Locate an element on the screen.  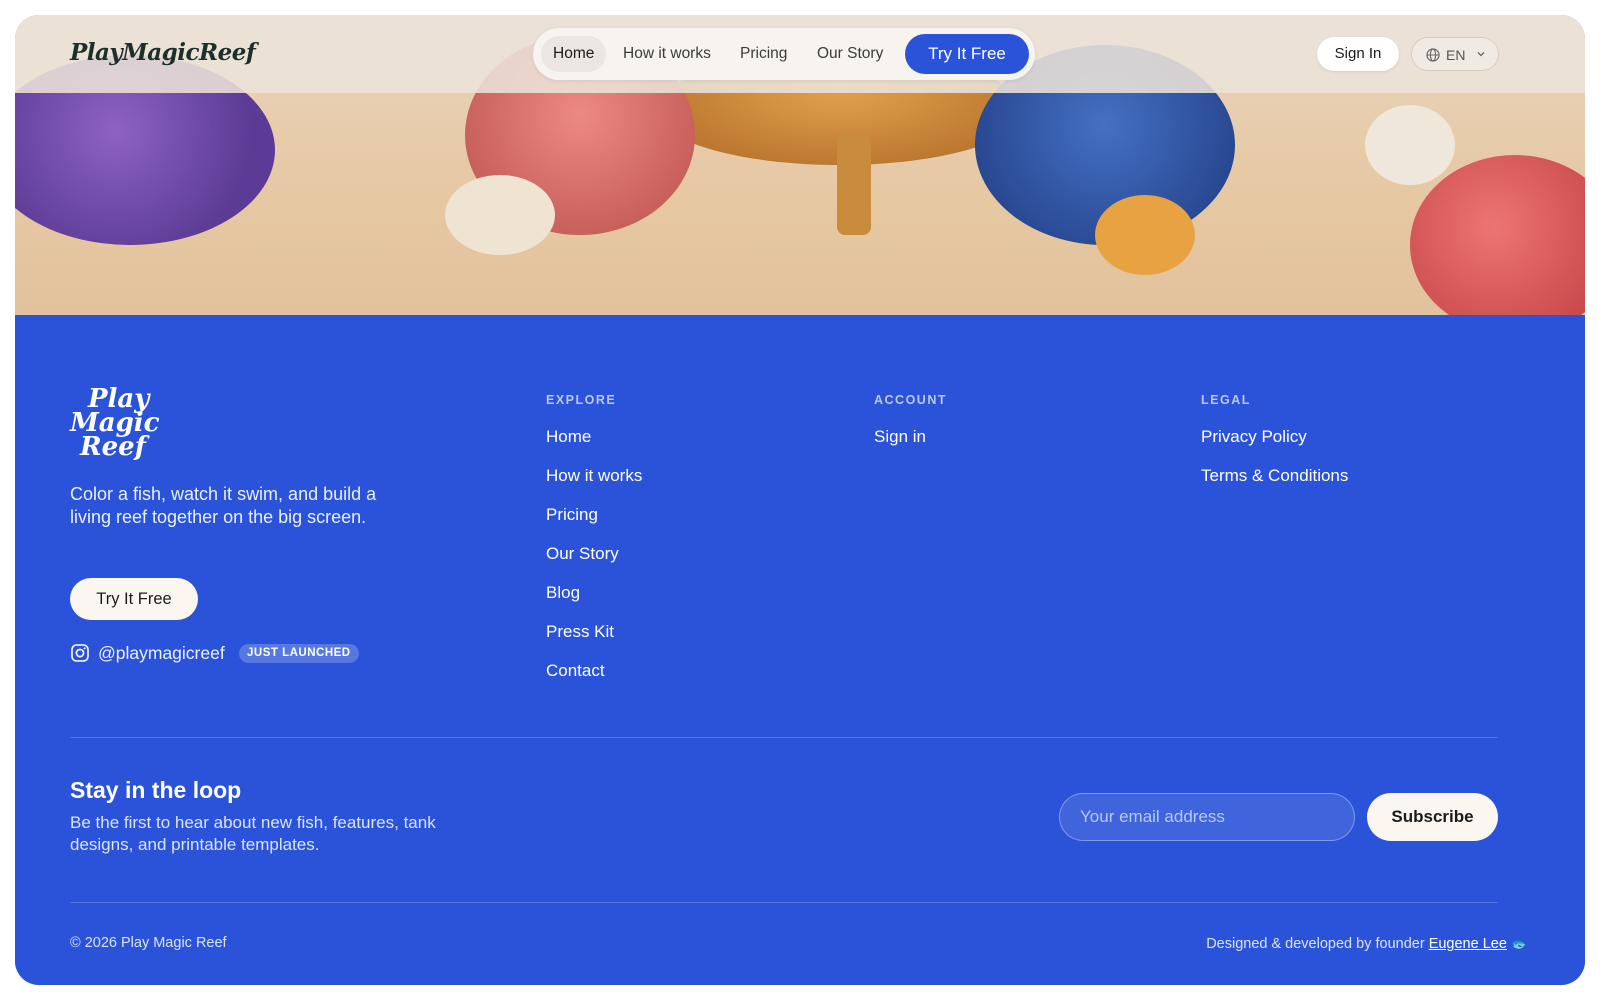
account-heading: ACCOUNT is located at coordinates (910, 400).